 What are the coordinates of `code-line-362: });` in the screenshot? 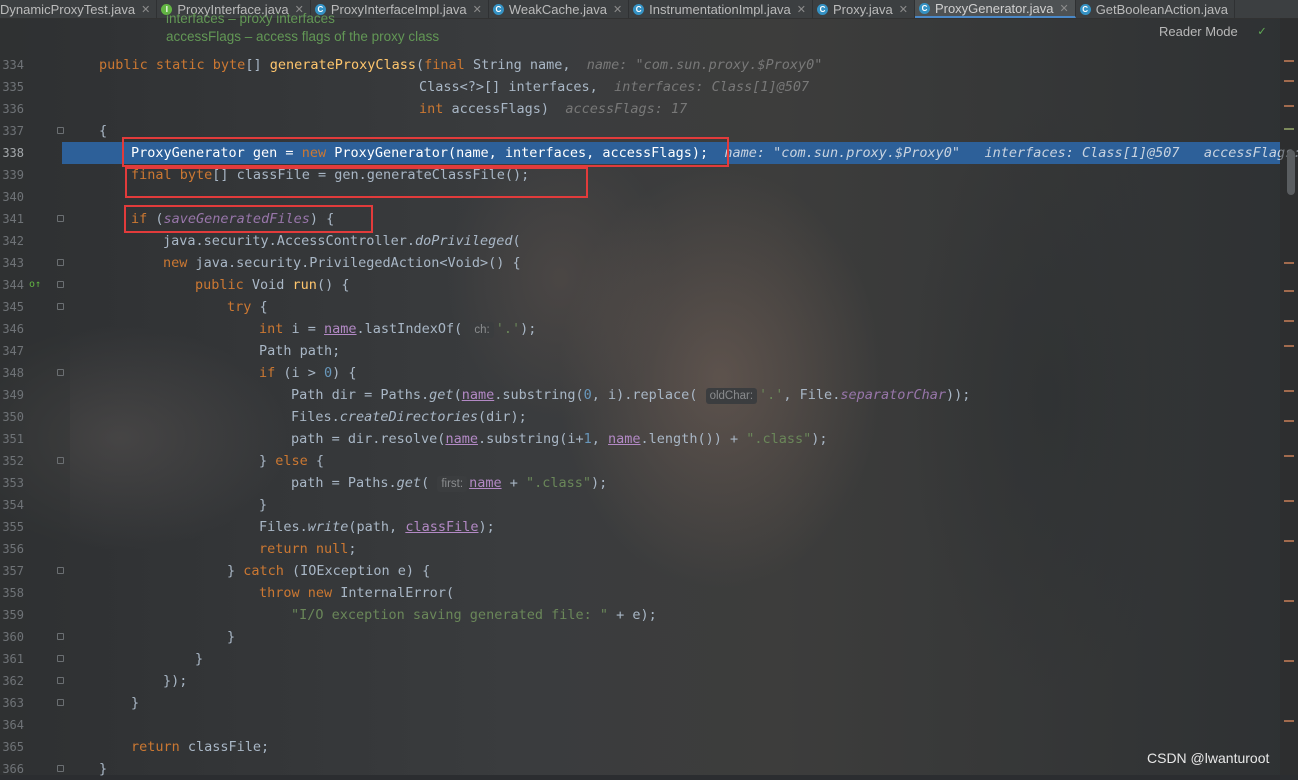 It's located at (175, 681).